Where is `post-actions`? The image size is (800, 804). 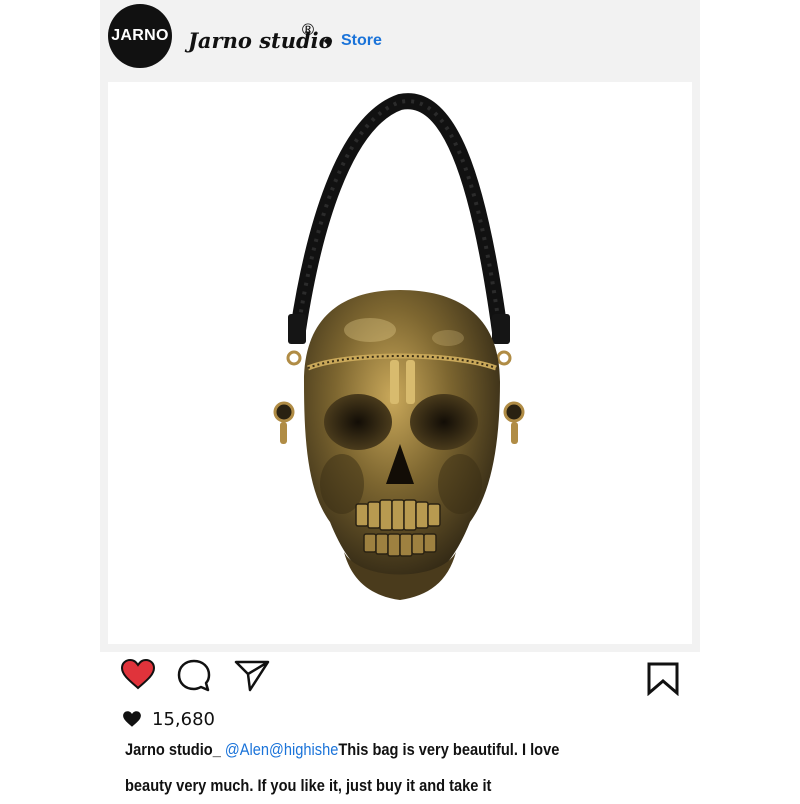 post-actions is located at coordinates (400, 677).